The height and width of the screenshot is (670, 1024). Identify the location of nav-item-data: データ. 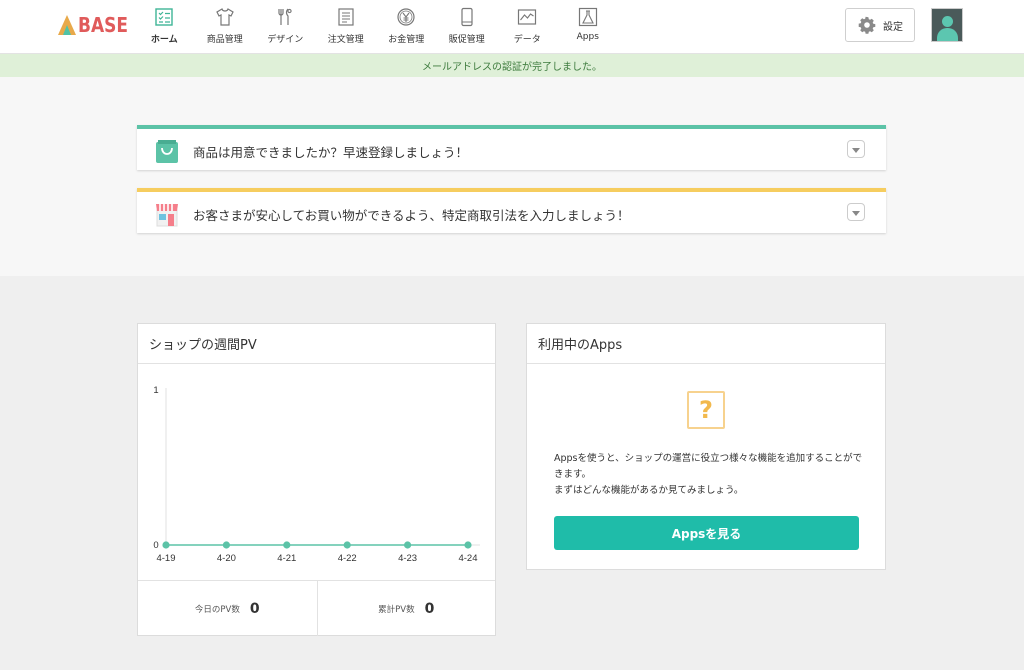
(527, 27).